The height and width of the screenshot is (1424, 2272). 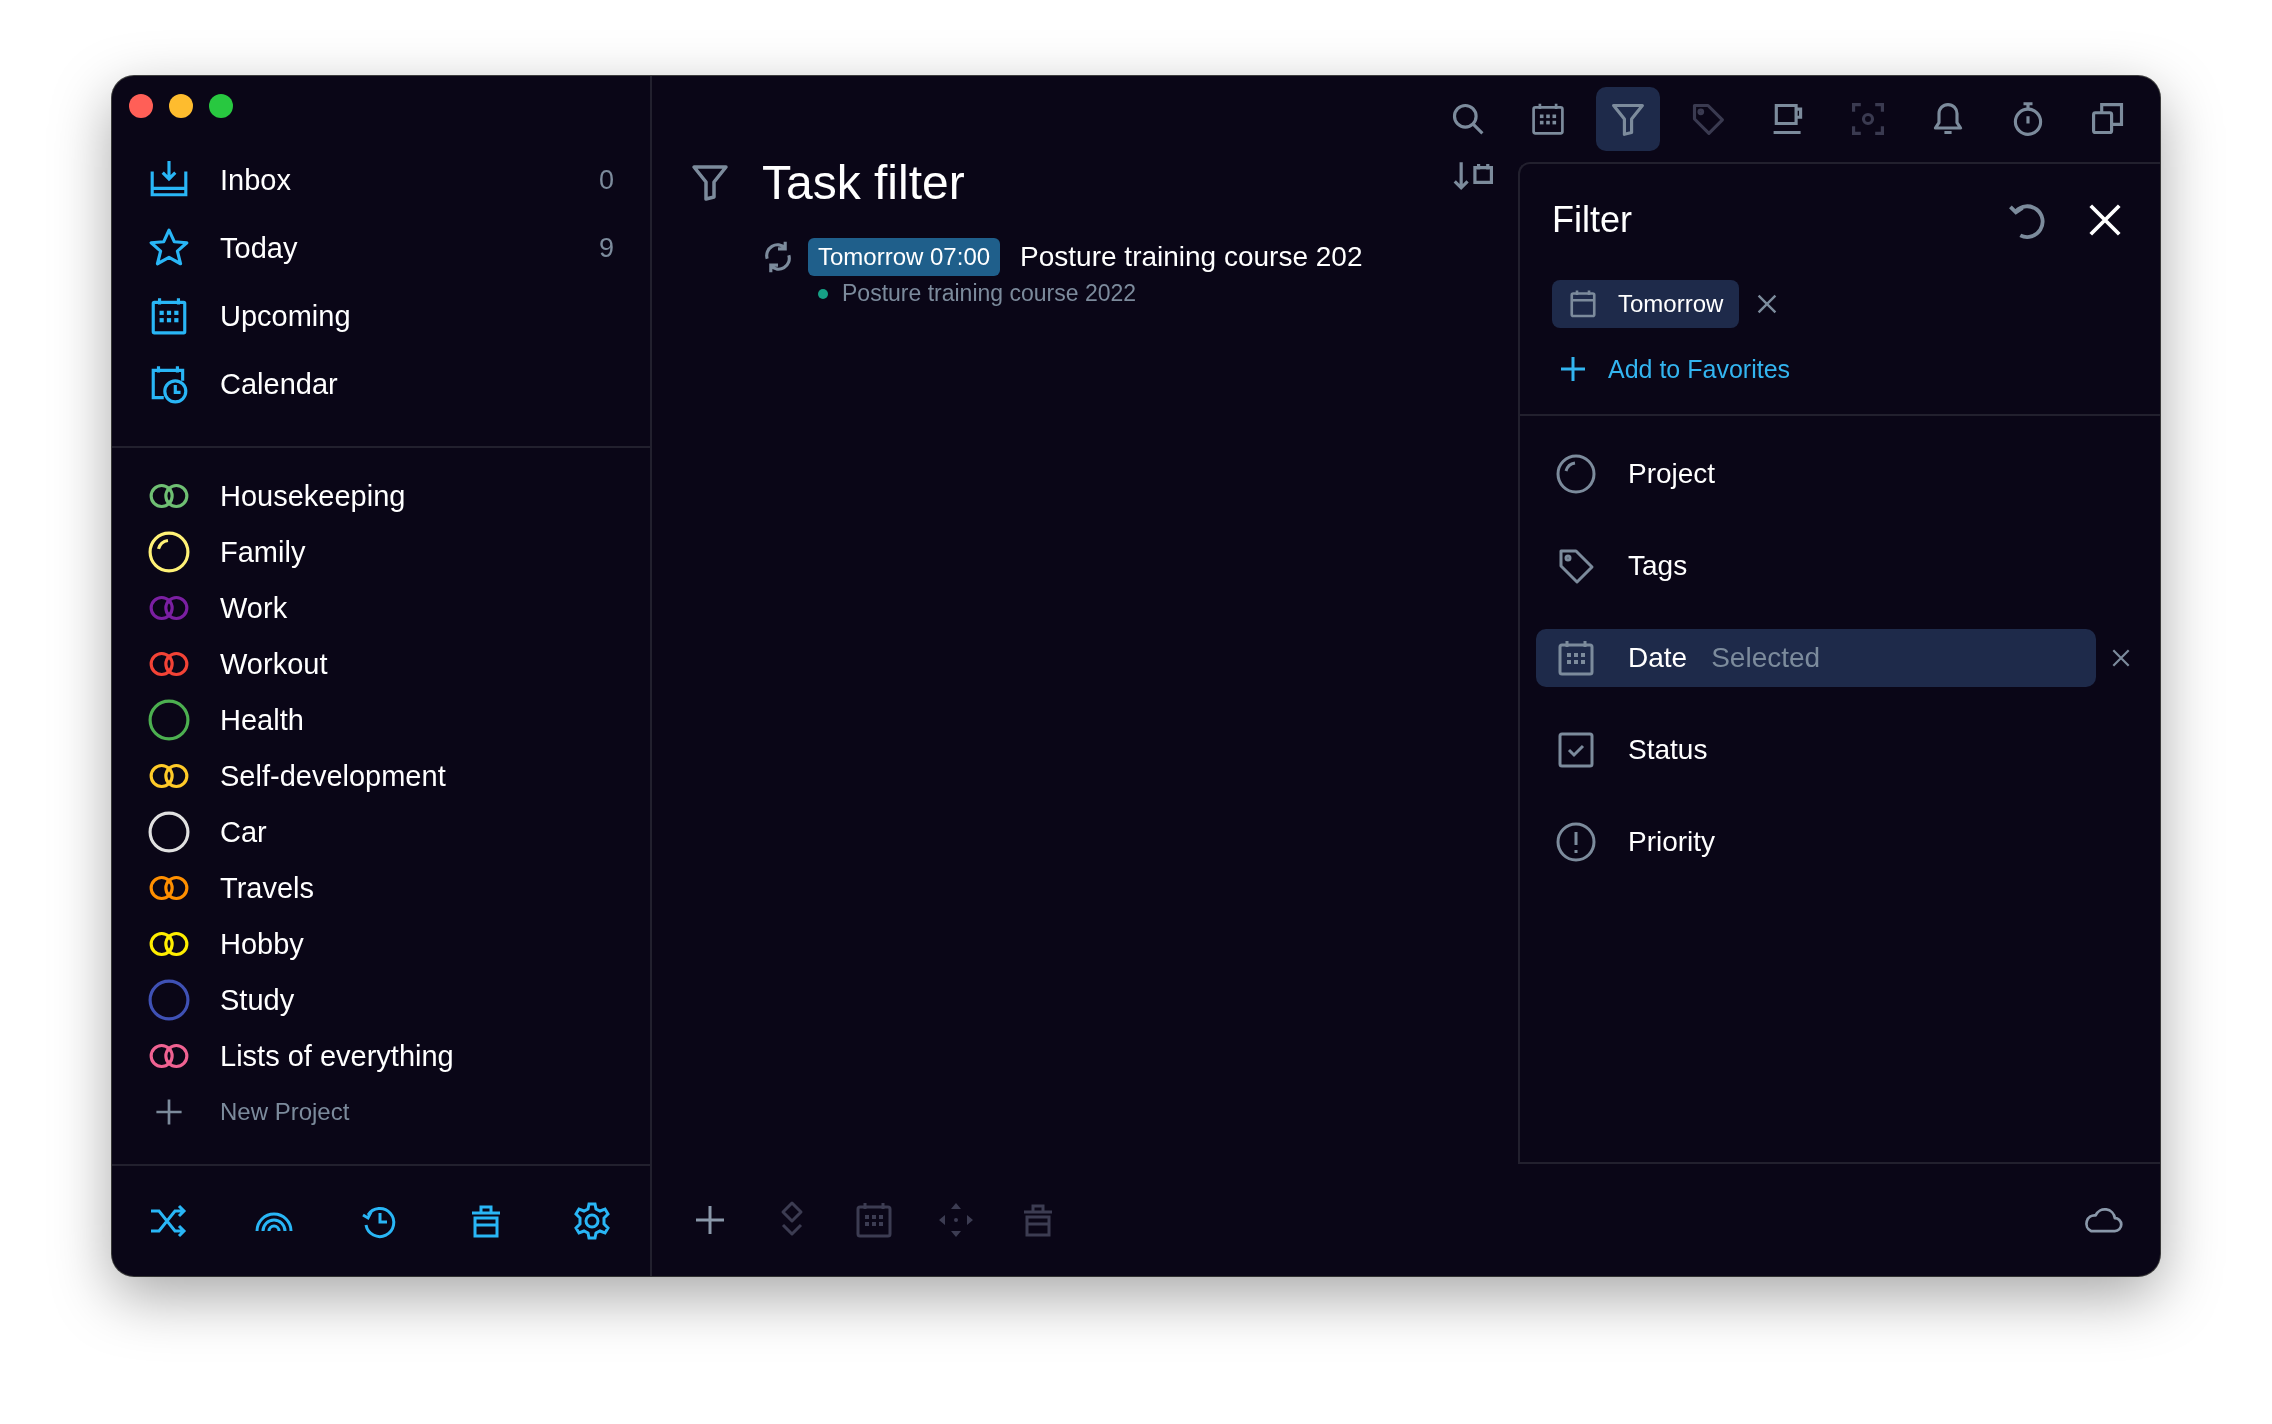 What do you see at coordinates (1816, 842) in the screenshot?
I see `filter-option: Priority` at bounding box center [1816, 842].